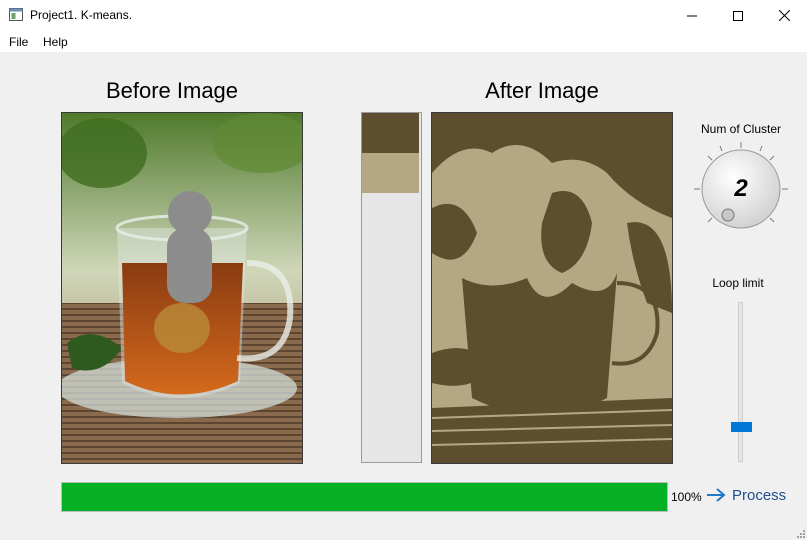  What do you see at coordinates (741, 427) in the screenshot?
I see `loop-limit-handle` at bounding box center [741, 427].